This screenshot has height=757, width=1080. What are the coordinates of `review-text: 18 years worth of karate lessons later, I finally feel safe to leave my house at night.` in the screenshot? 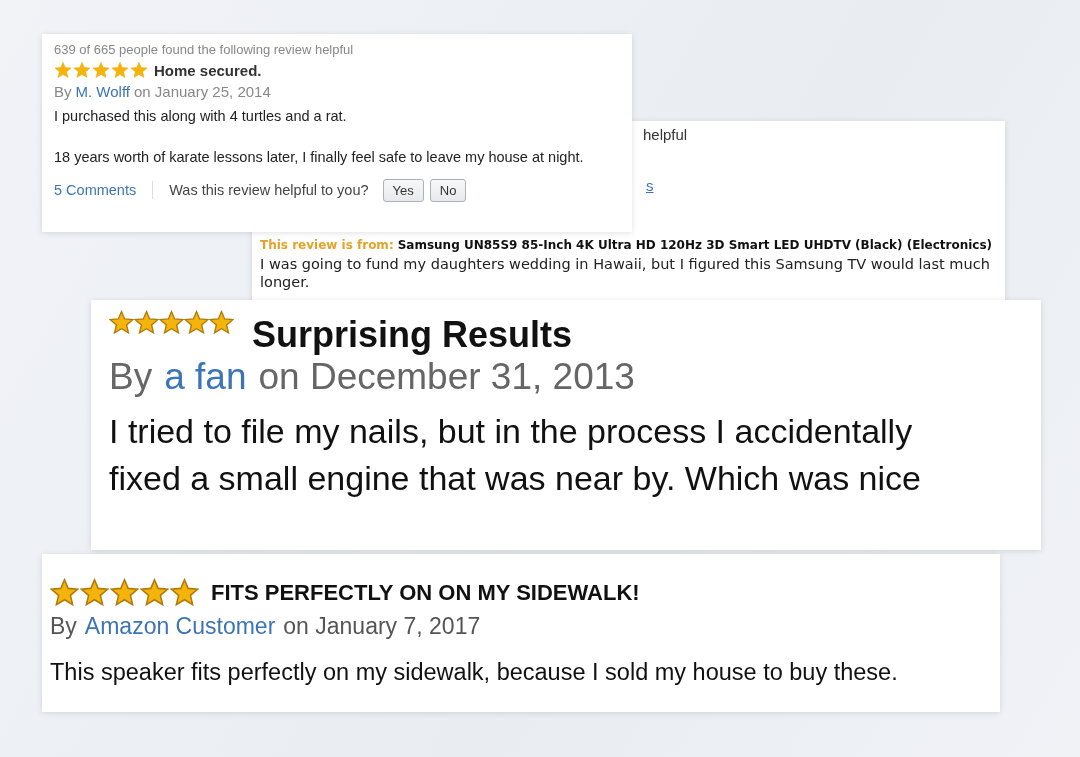 It's located at (319, 158).